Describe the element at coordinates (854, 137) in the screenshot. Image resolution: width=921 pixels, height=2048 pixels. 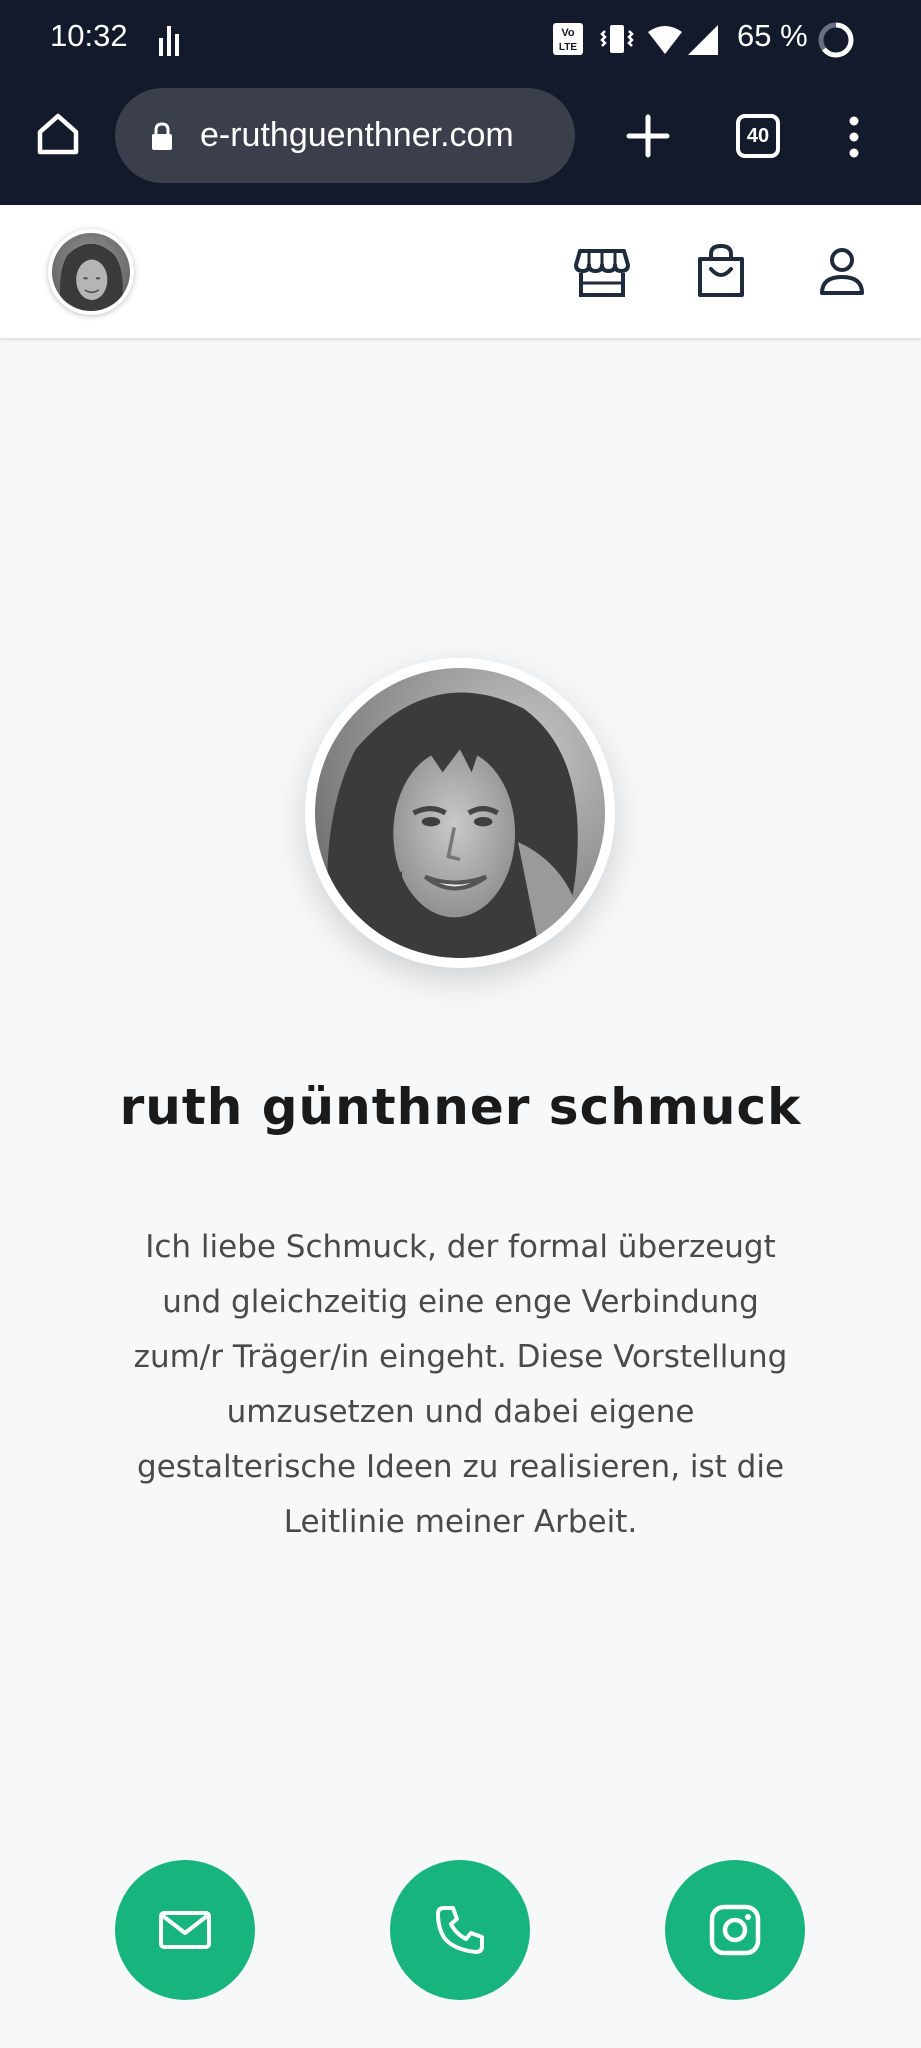
I see `more-menu-icon` at that location.